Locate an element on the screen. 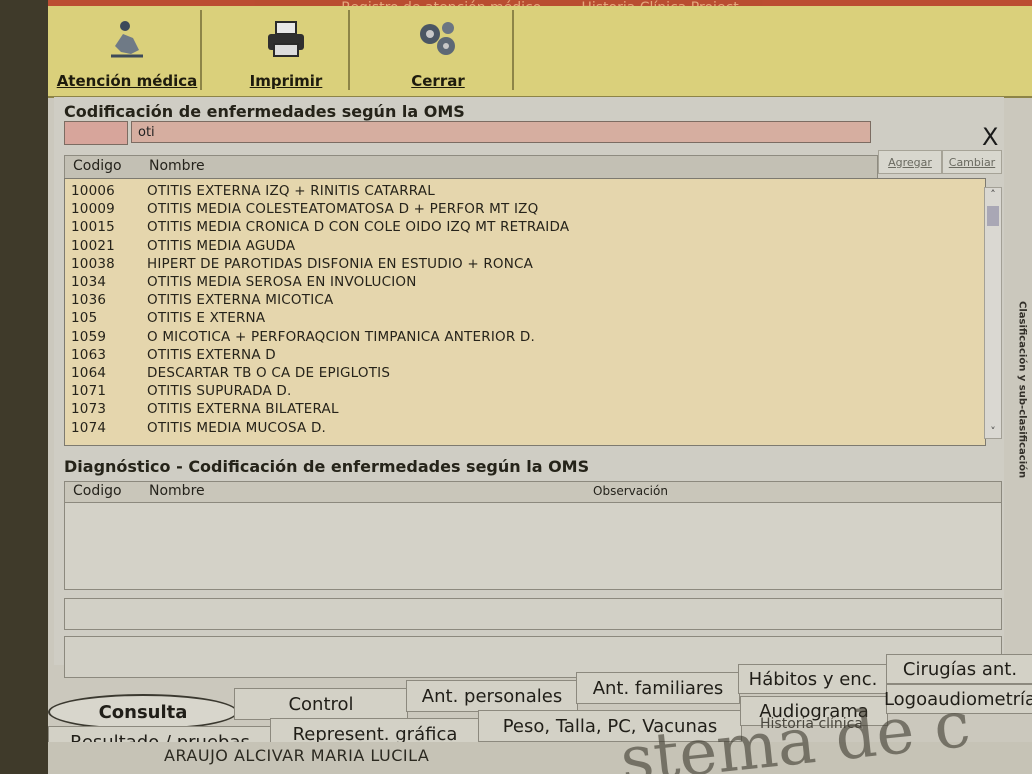 The image size is (1032, 774). scroll-thumb is located at coordinates (993, 216).